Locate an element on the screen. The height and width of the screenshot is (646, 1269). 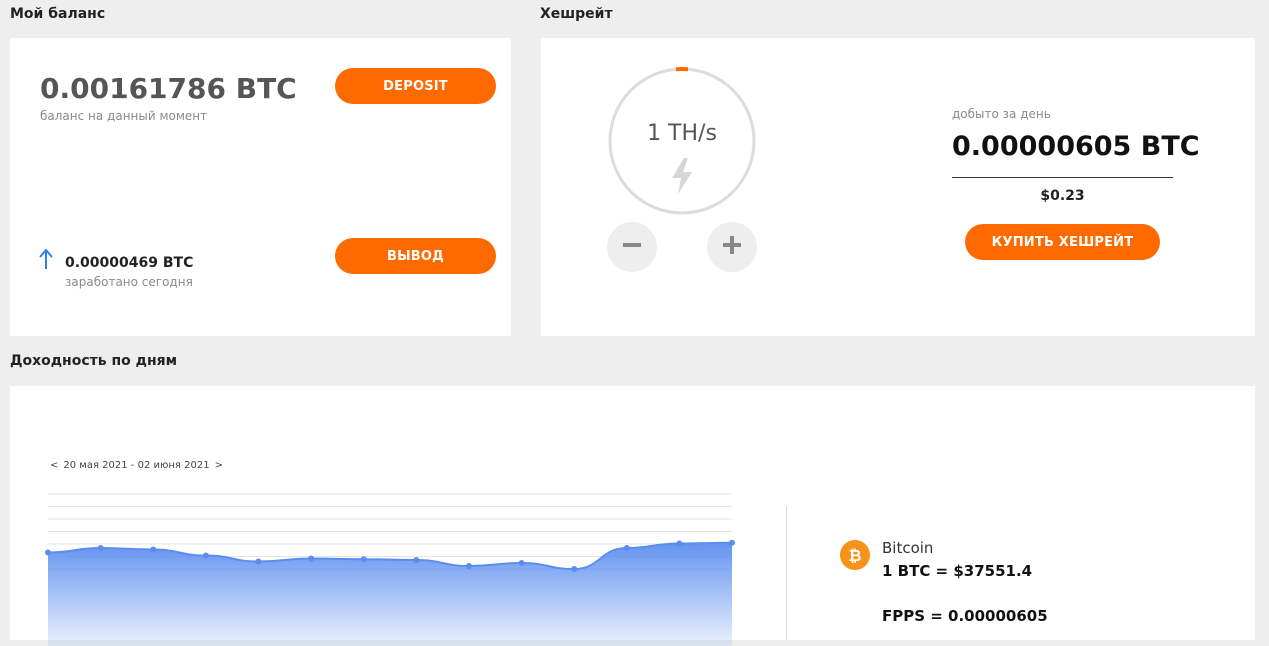
buy-hashrate-button: КУПИТЬ ХЕШРЕЙТ is located at coordinates (1062, 242).